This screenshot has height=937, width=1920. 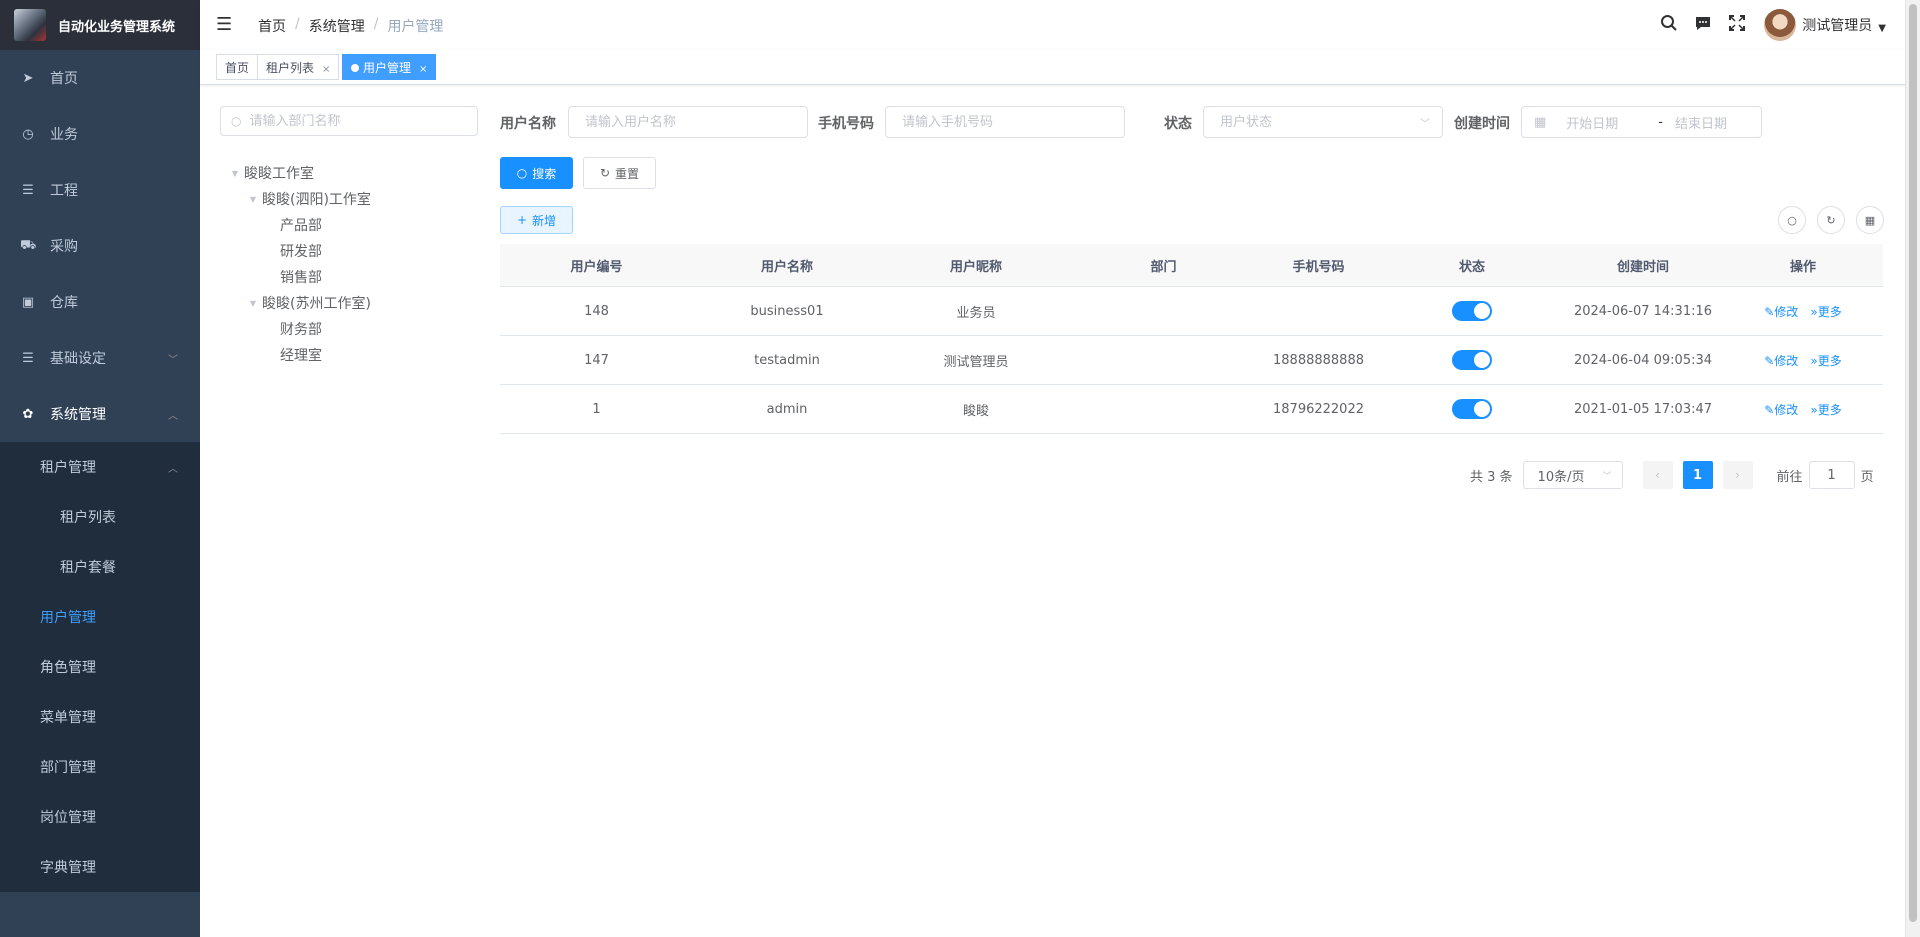 I want to click on tree-node-label: 产品部, so click(x=301, y=226).